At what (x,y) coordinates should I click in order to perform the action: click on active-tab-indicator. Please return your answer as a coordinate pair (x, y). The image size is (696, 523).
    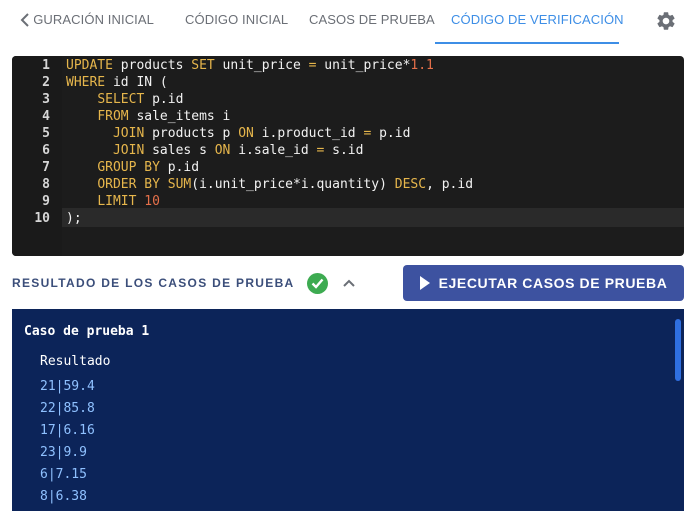
    Looking at the image, I should click on (527, 43).